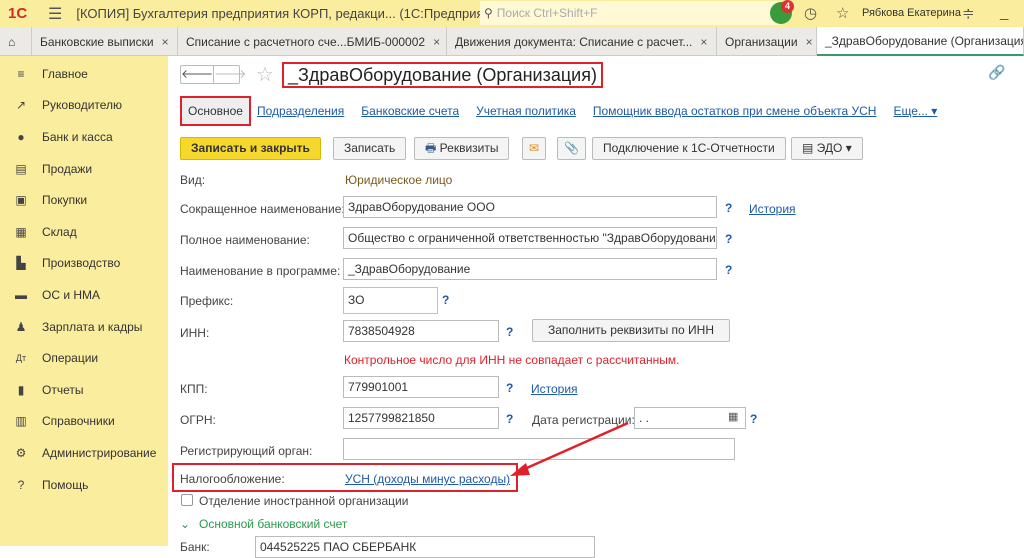  I want to click on sidebar-item-production: ▙ Производство, so click(84, 264).